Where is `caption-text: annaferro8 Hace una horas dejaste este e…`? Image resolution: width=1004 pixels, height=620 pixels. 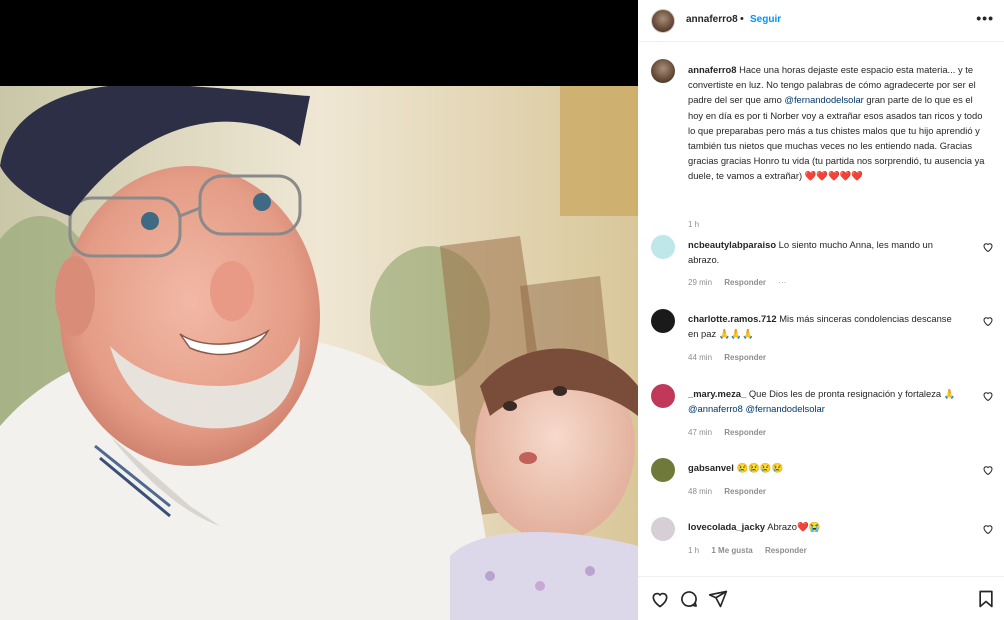 caption-text: annaferro8 Hace una horas dejaste este e… is located at coordinates (838, 123).